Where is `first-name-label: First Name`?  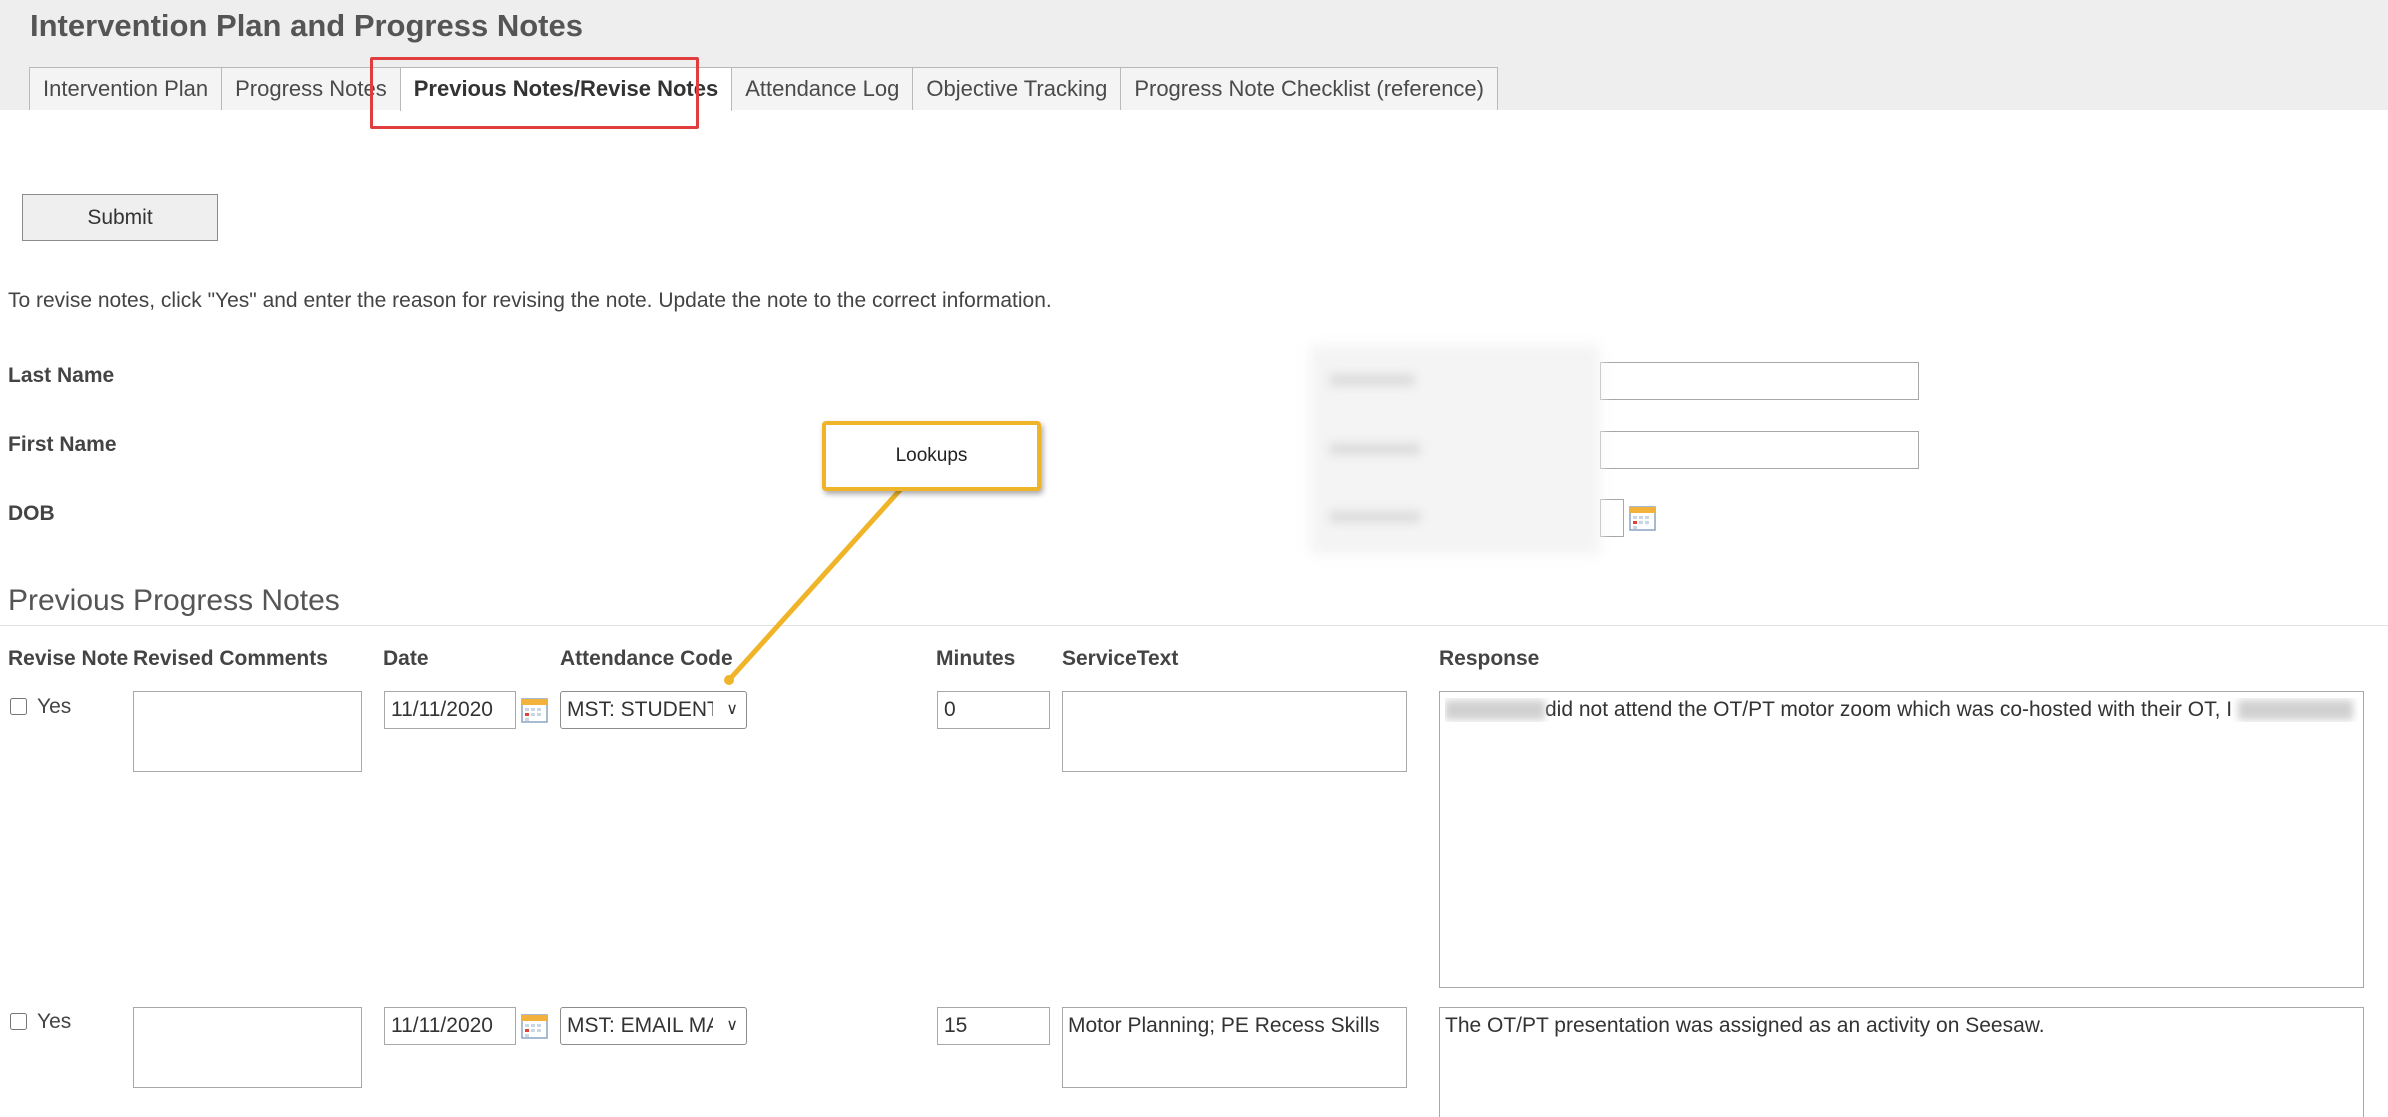
first-name-label: First Name is located at coordinates (62, 444).